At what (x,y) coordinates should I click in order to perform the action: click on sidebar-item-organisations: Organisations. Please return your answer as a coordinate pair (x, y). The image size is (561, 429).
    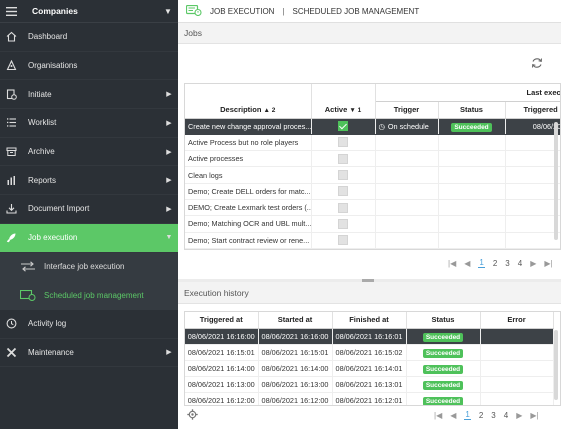
    Looking at the image, I should click on (89, 66).